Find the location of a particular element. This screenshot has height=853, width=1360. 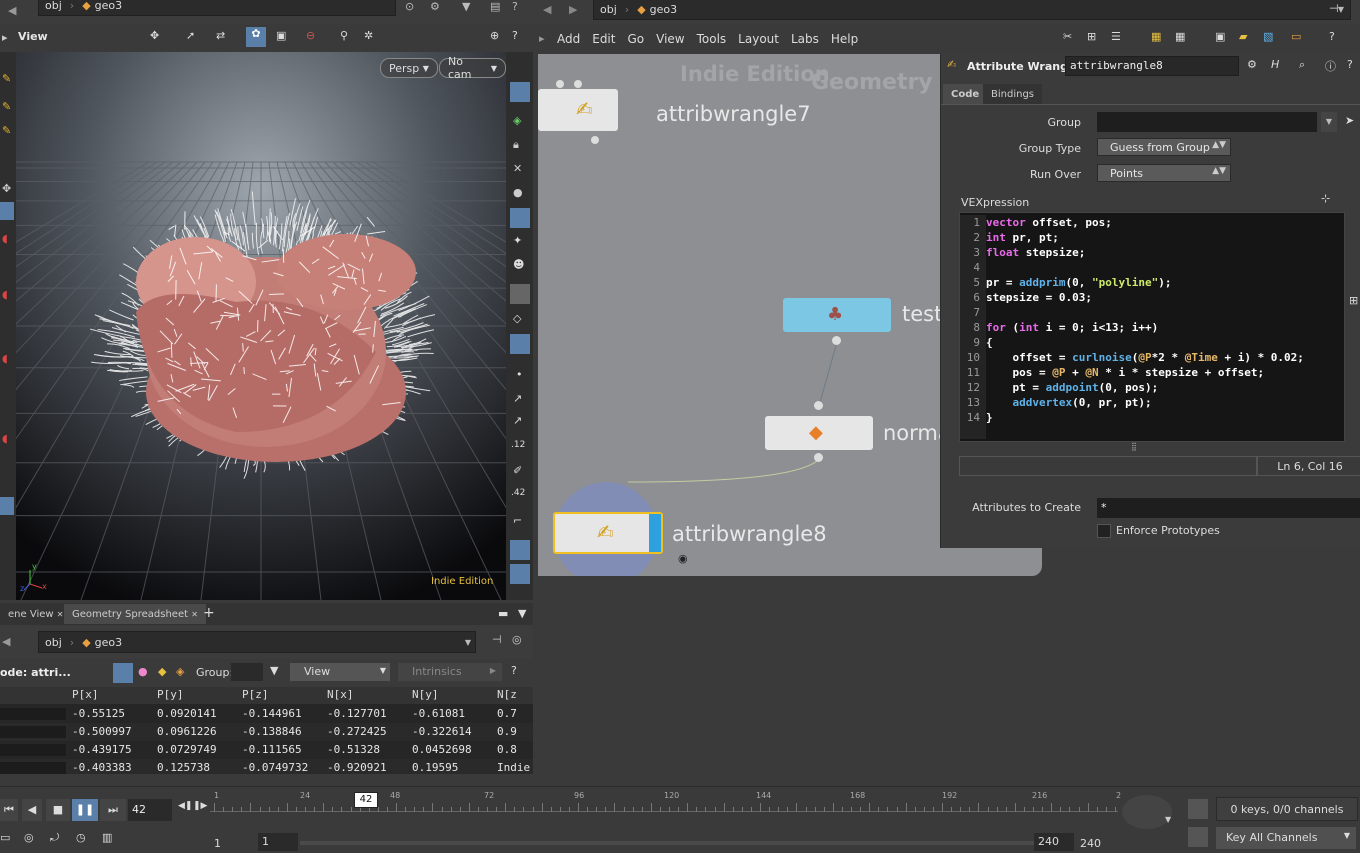

pin-viewport-icon: ⊕ is located at coordinates (494, 35).